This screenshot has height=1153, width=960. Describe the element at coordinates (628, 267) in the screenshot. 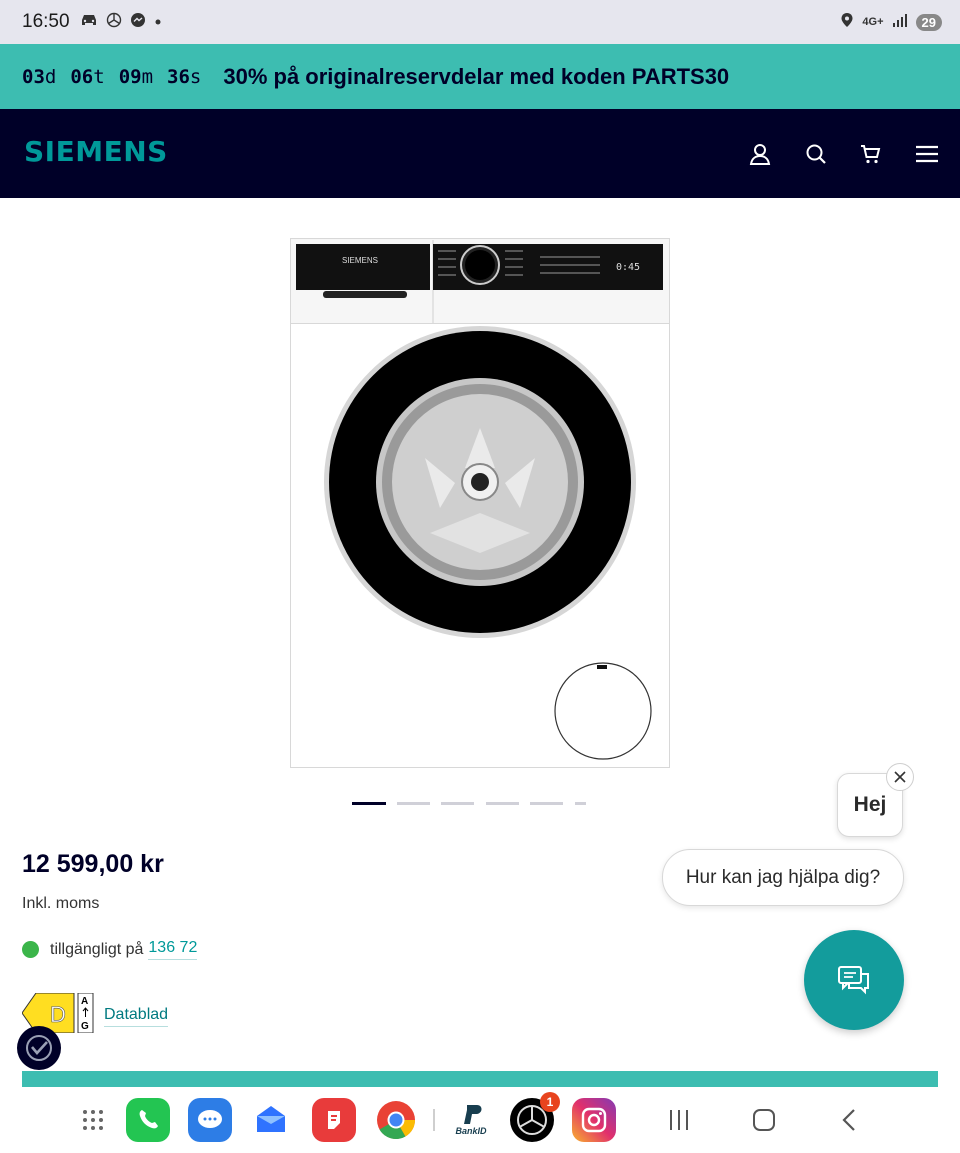

I see `washer-display: 0:45` at that location.